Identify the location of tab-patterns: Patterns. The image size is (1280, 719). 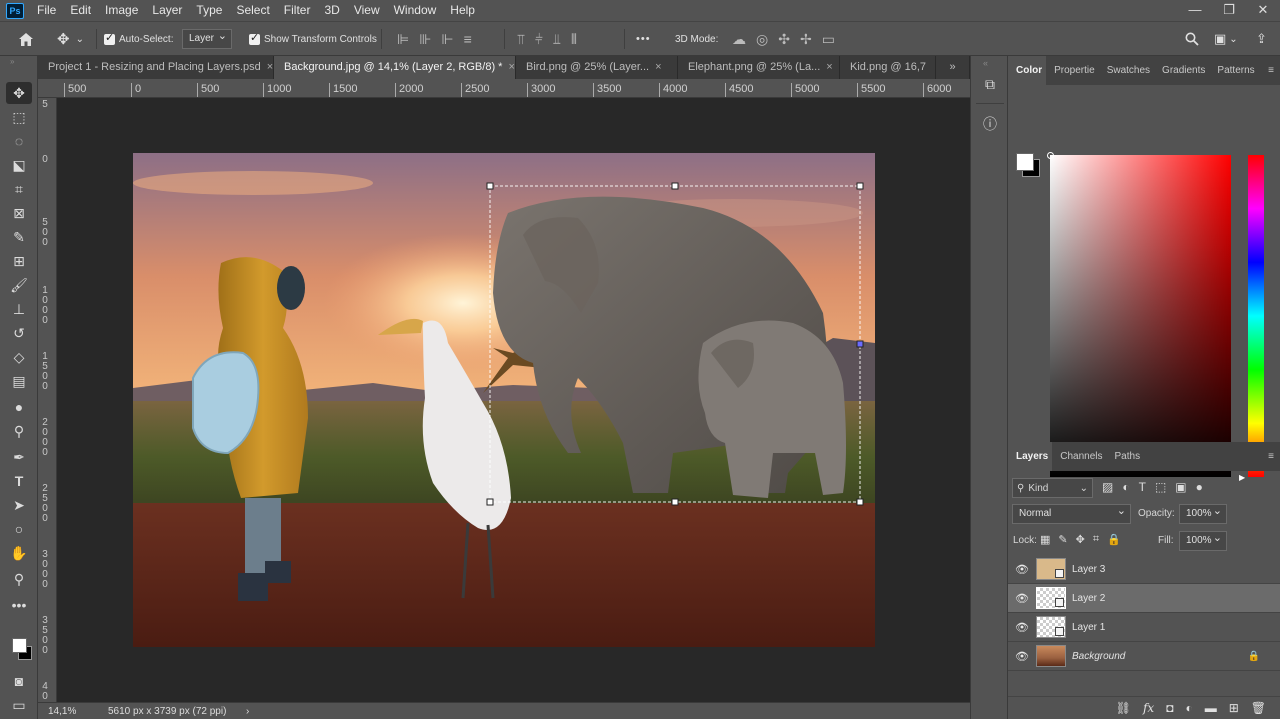
(1233, 70).